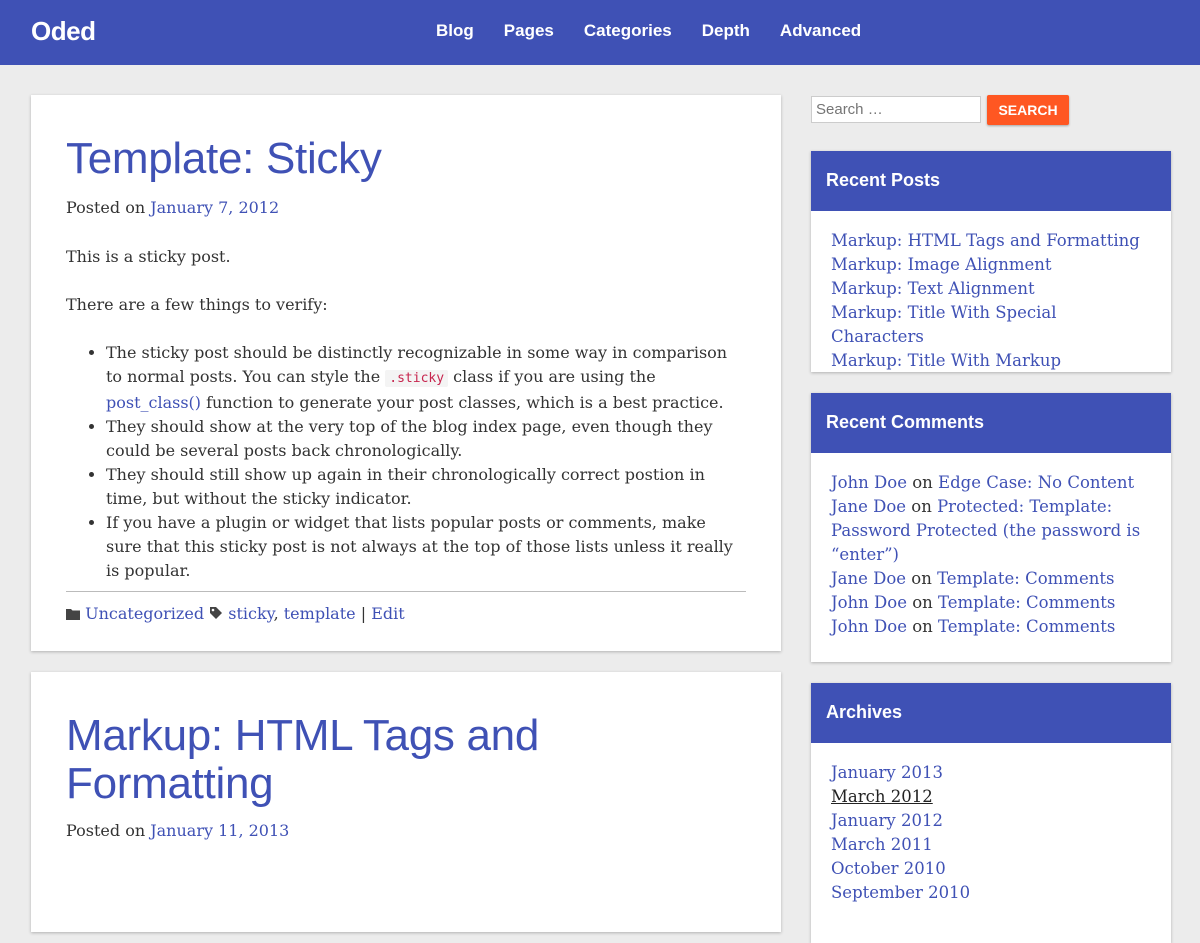 This screenshot has width=1200, height=943. Describe the element at coordinates (882, 844) in the screenshot. I see `archive-link: March 2011` at that location.